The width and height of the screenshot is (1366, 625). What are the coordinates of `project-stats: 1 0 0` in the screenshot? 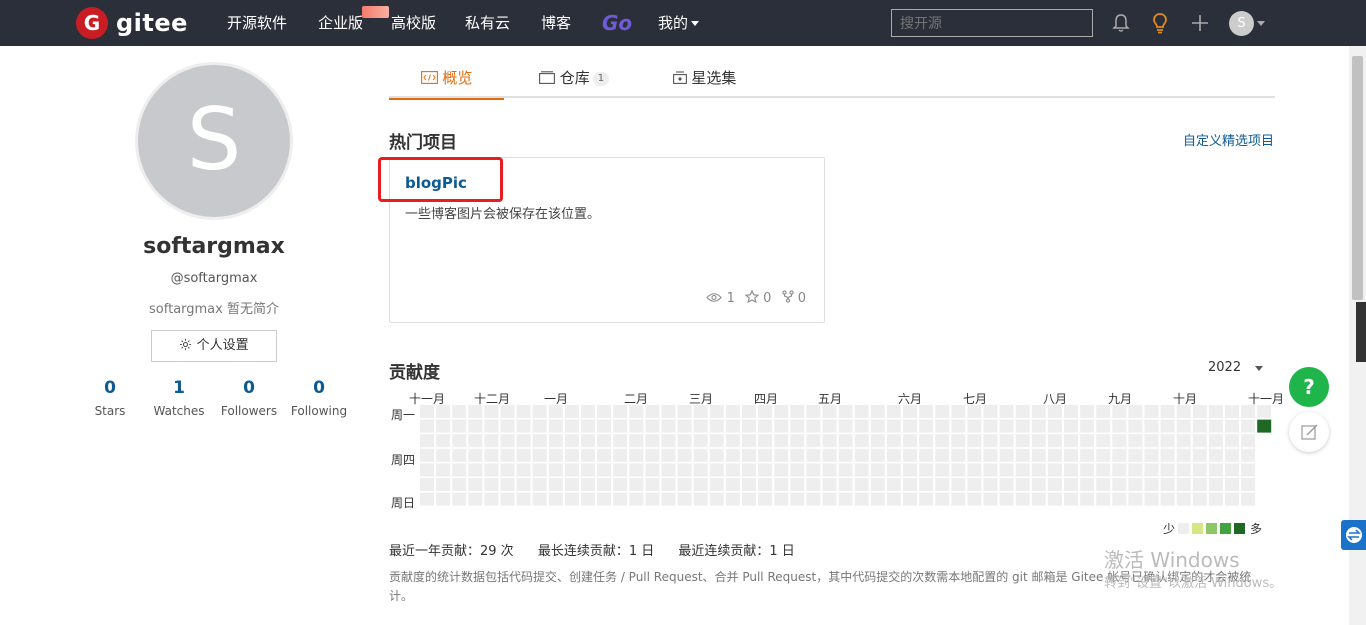 It's located at (756, 297).